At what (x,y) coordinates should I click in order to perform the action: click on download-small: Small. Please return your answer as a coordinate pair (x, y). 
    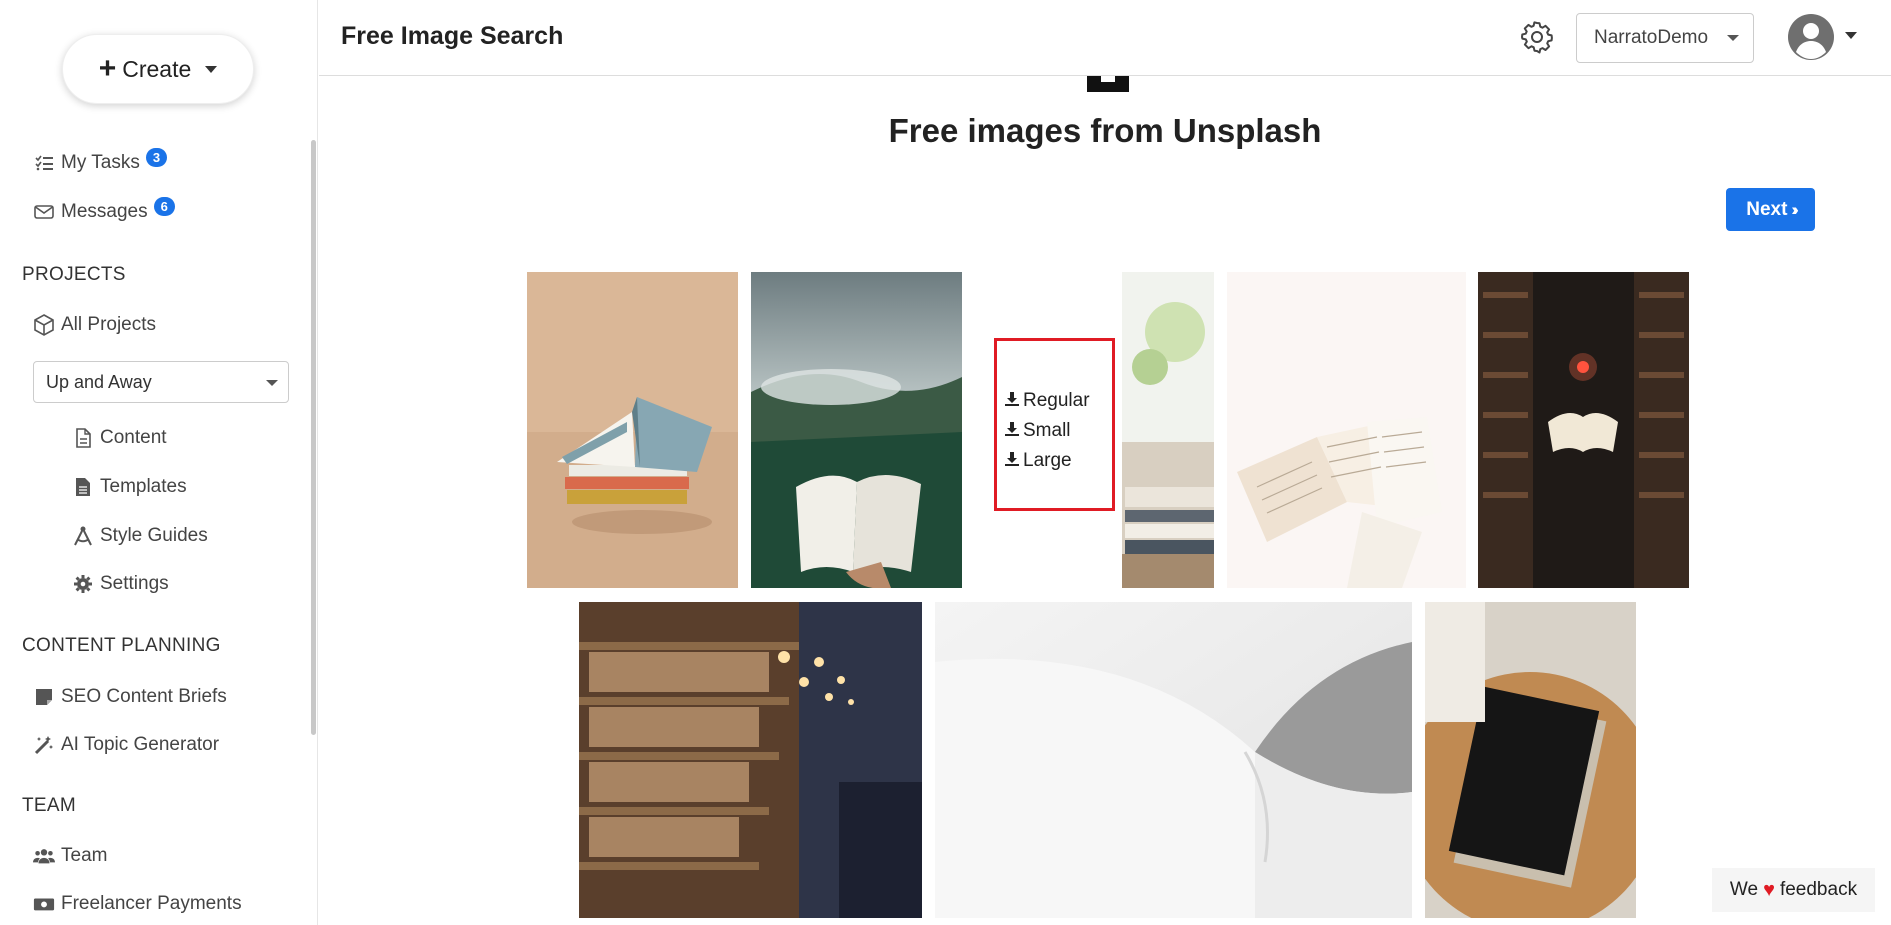
    Looking at the image, I should click on (1054, 431).